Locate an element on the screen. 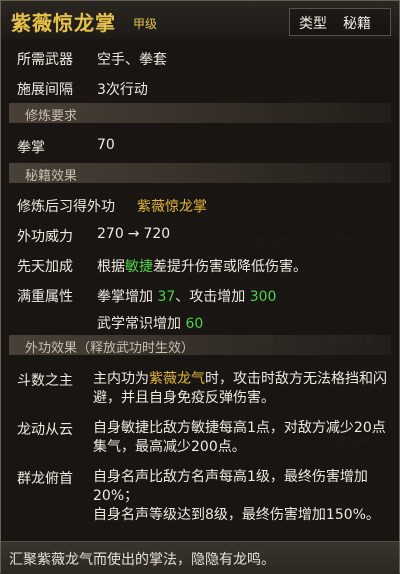 This screenshot has height=574, width=400. full-stat-label: 武学常识增加 is located at coordinates (139, 324).